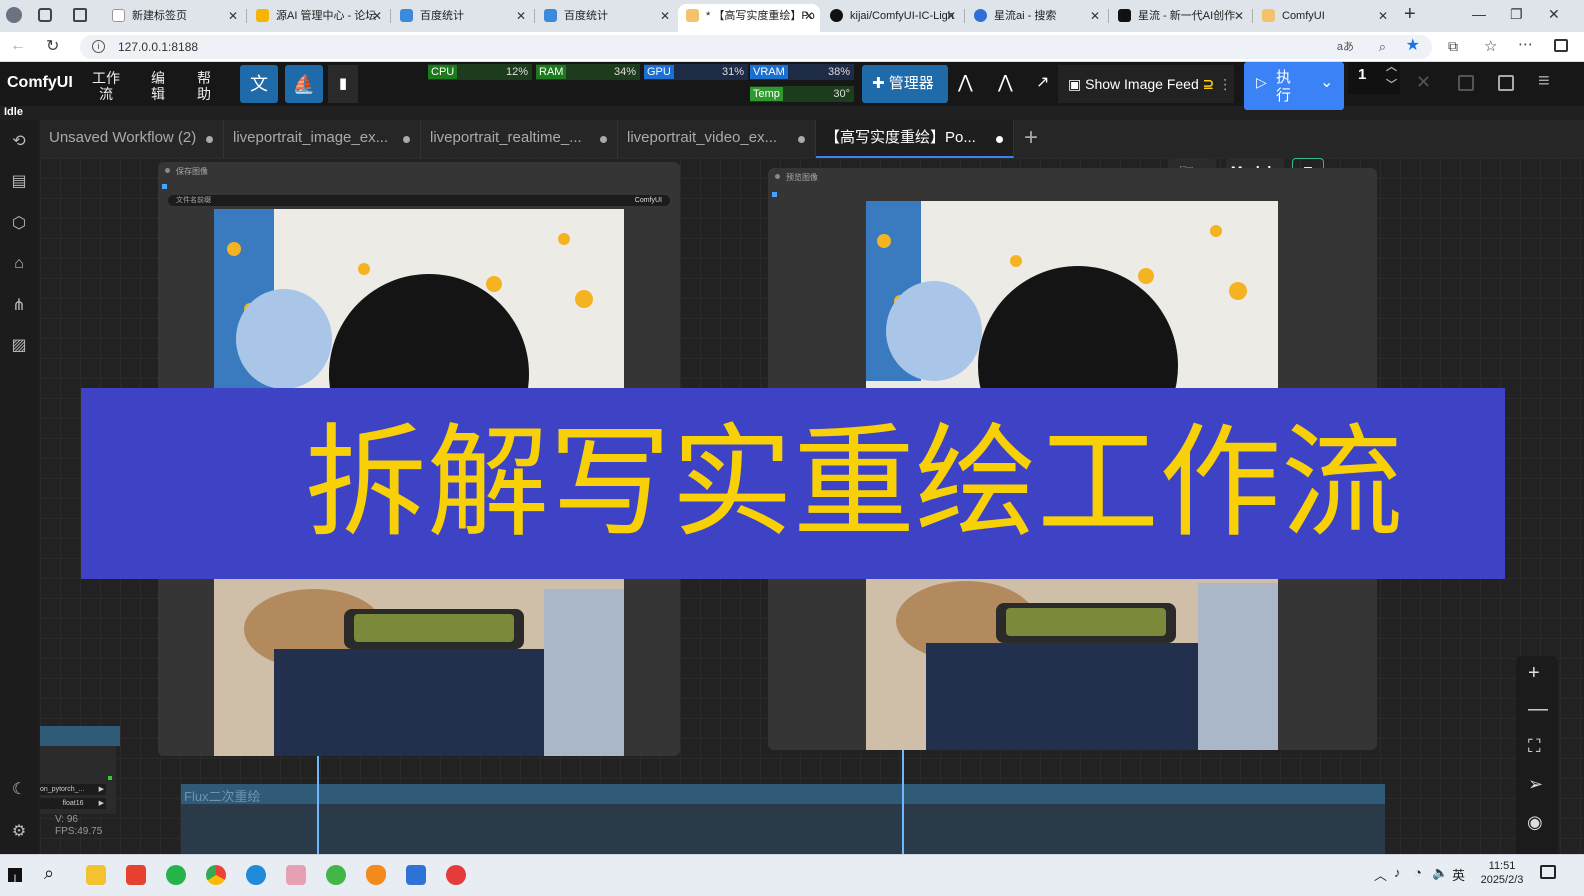 The height and width of the screenshot is (896, 1584). Describe the element at coordinates (158, 86) in the screenshot. I see `menu-edit: 编辑` at that location.